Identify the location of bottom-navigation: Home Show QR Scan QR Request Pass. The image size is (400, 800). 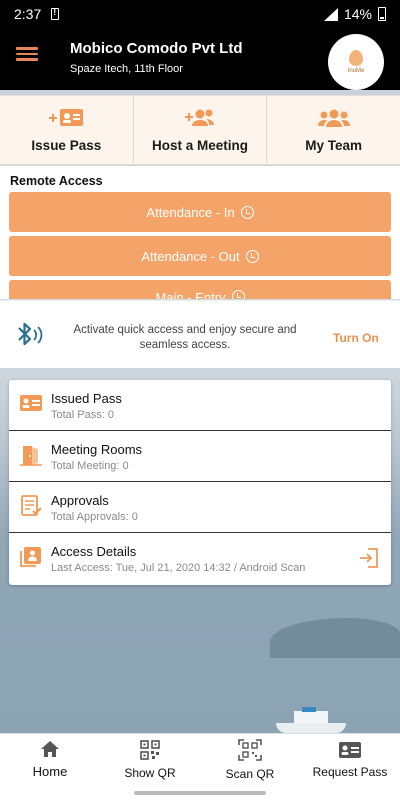
(200, 759).